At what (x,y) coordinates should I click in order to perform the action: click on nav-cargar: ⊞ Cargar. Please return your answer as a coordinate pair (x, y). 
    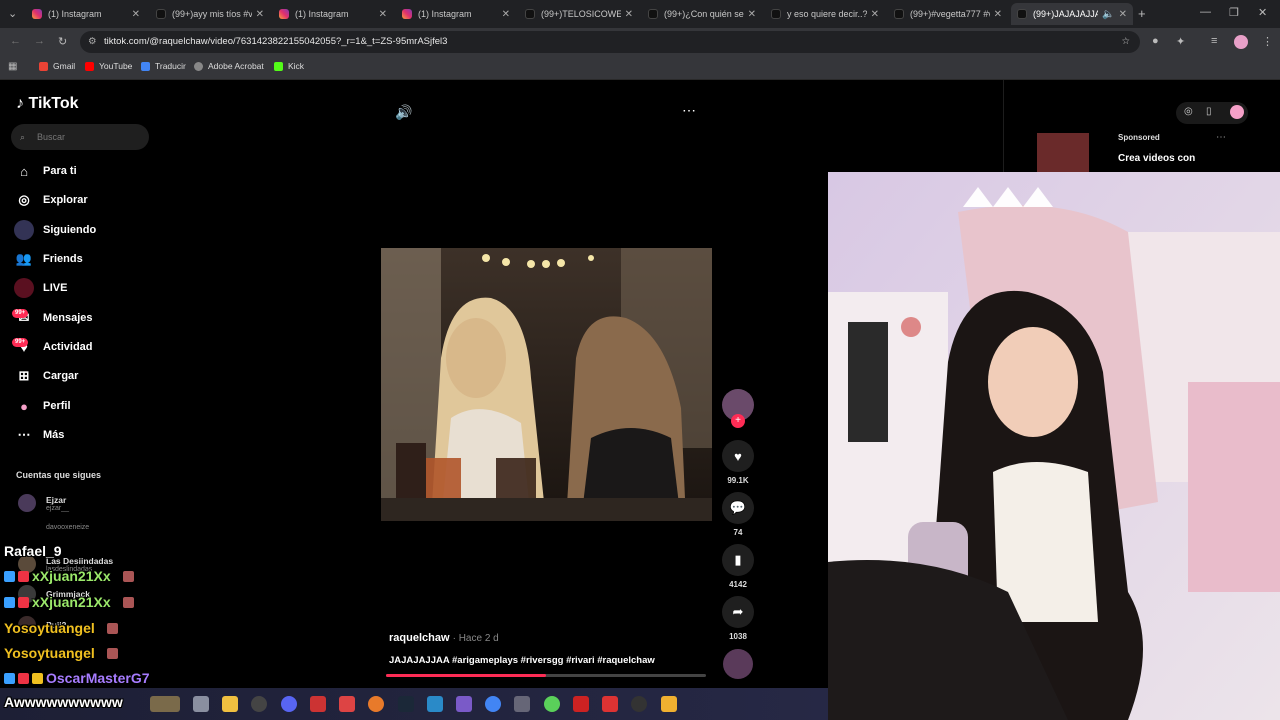
    Looking at the image, I should click on (46, 376).